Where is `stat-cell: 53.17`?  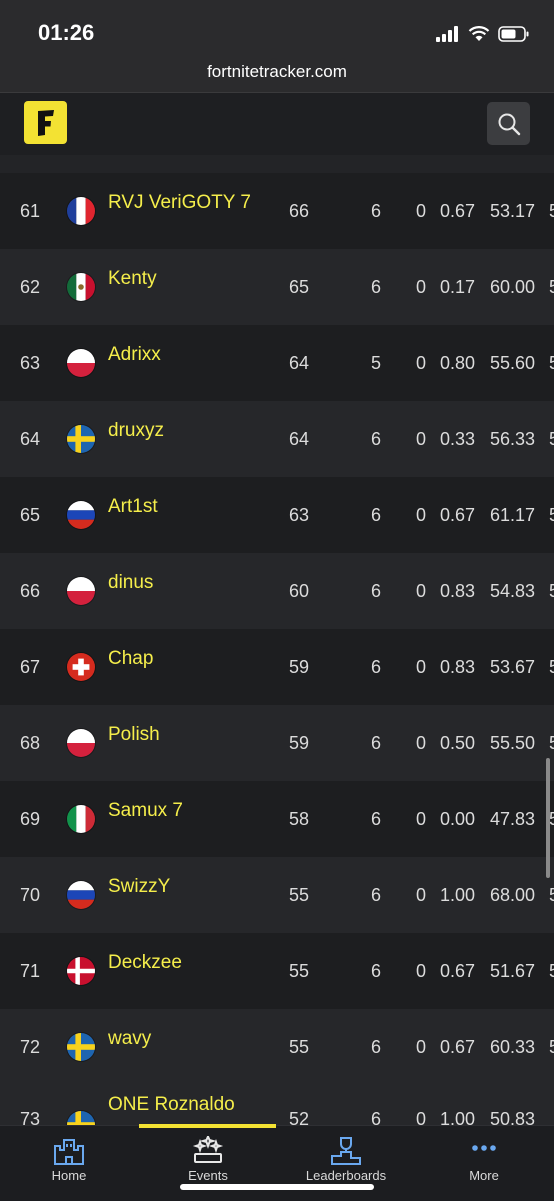
stat-cell: 53.17 is located at coordinates (513, 211).